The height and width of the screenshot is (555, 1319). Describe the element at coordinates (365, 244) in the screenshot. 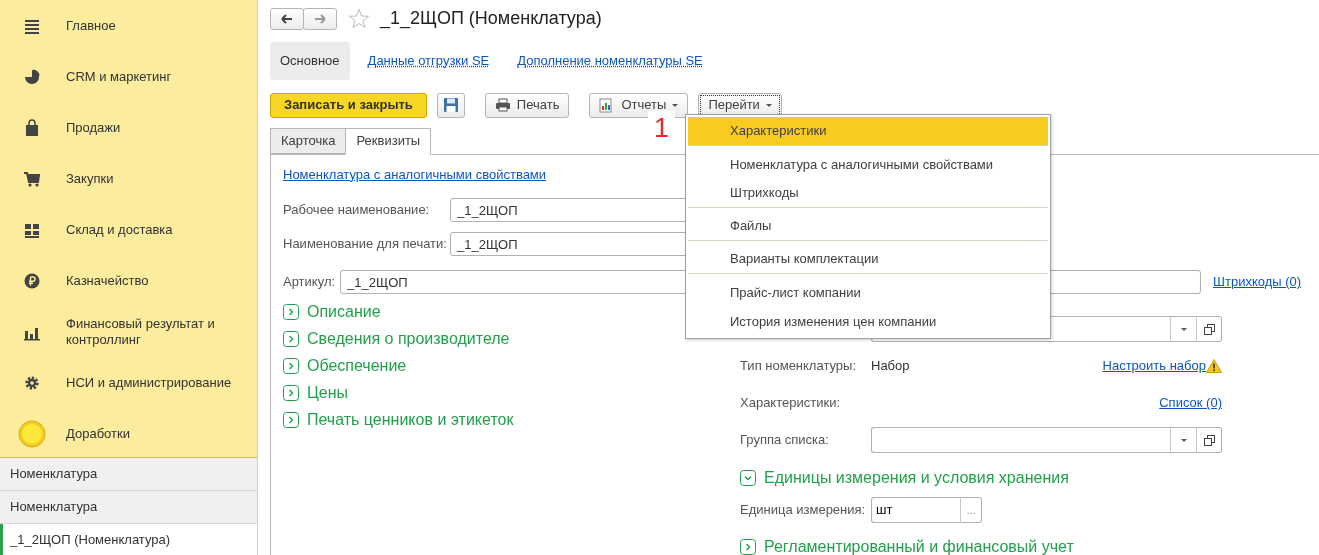

I see `field-label: Наименование для печати:` at that location.